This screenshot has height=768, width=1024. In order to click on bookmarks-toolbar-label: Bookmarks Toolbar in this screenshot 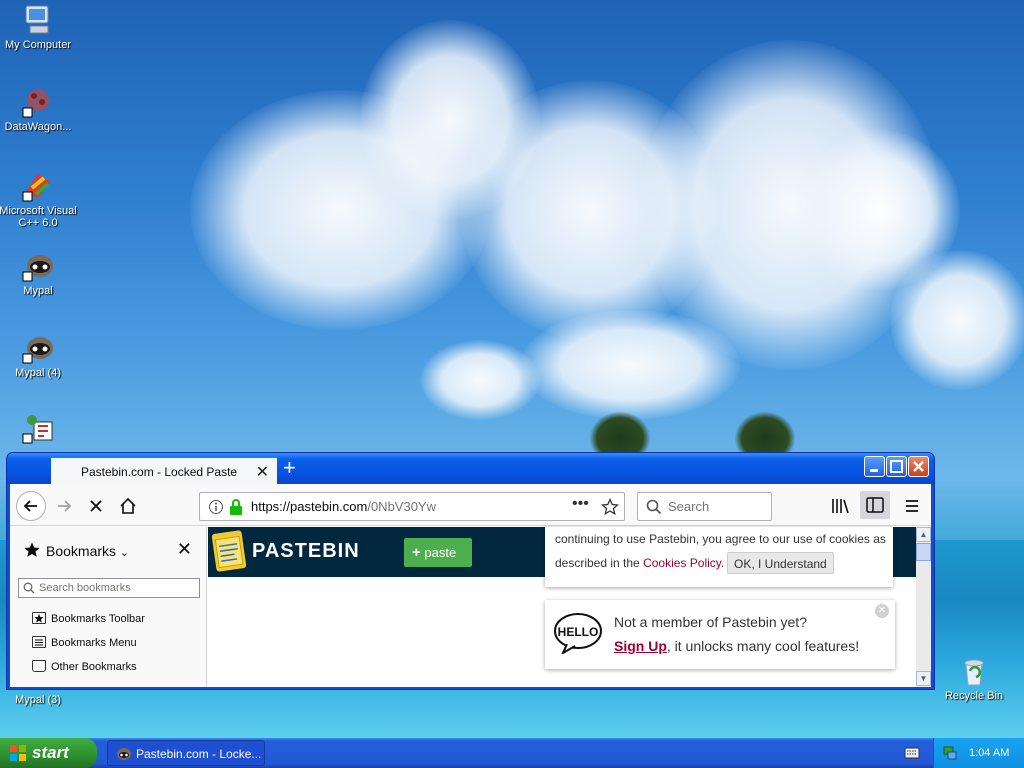, I will do `click(98, 619)`.